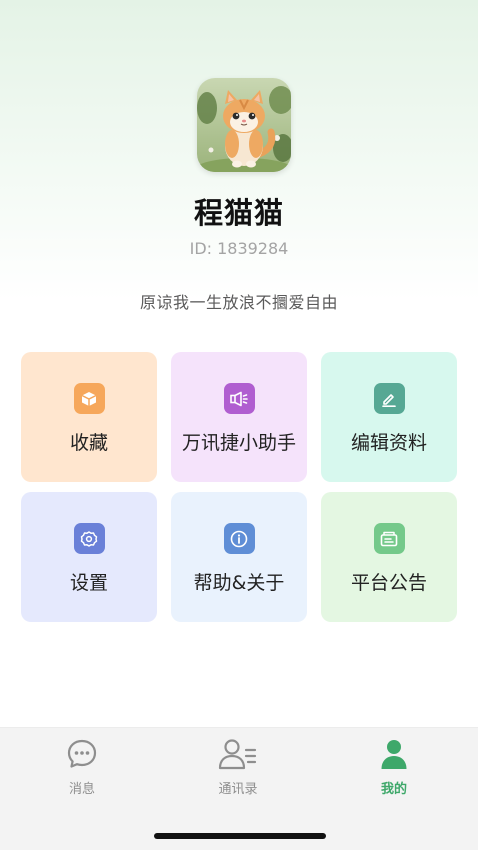 The height and width of the screenshot is (850, 478). What do you see at coordinates (81, 789) in the screenshot?
I see `tab-messages-label: 消息` at bounding box center [81, 789].